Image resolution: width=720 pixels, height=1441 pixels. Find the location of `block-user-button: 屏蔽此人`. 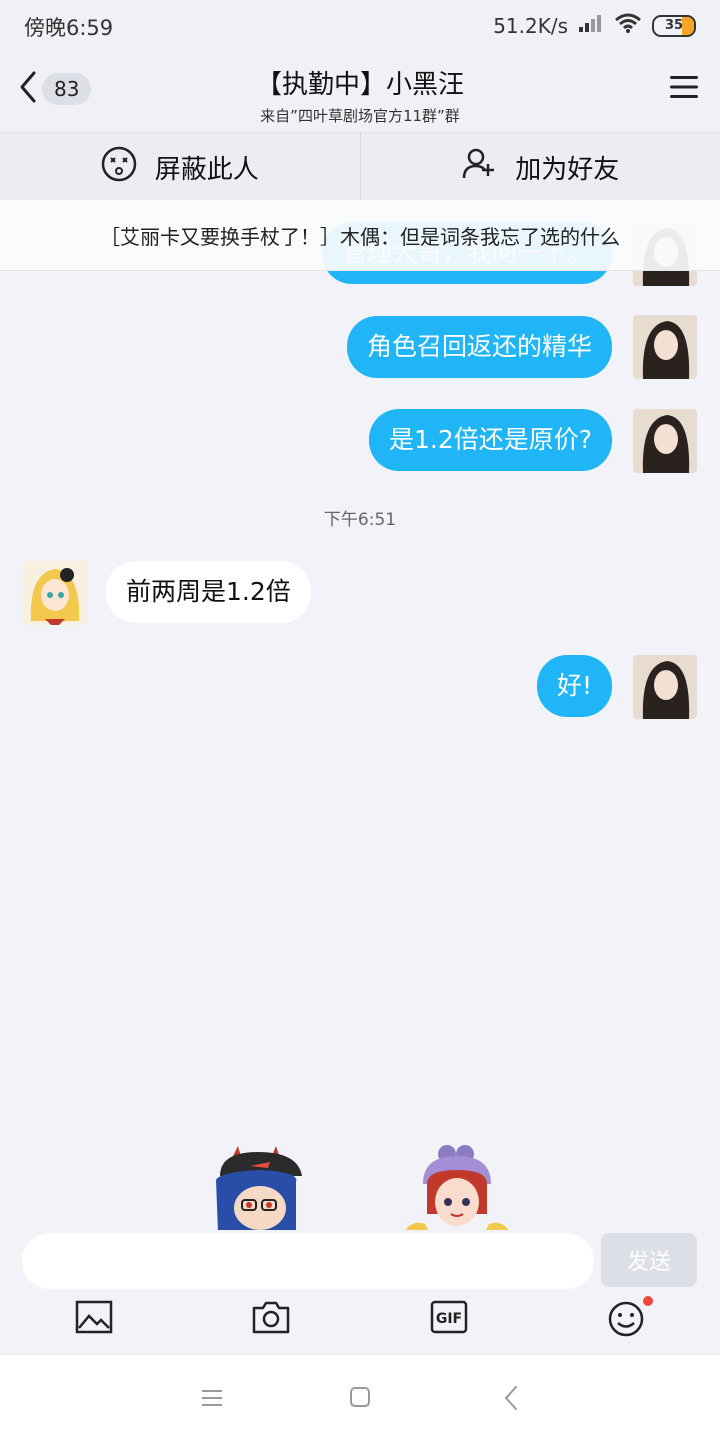

block-user-button: 屏蔽此人 is located at coordinates (180, 167).